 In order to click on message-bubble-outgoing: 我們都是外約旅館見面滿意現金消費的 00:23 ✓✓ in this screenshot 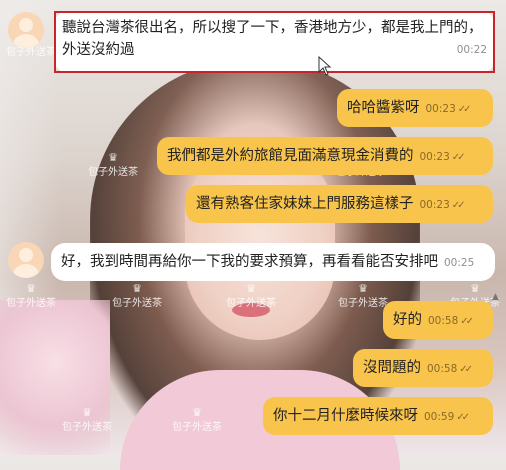, I will do `click(325, 156)`.